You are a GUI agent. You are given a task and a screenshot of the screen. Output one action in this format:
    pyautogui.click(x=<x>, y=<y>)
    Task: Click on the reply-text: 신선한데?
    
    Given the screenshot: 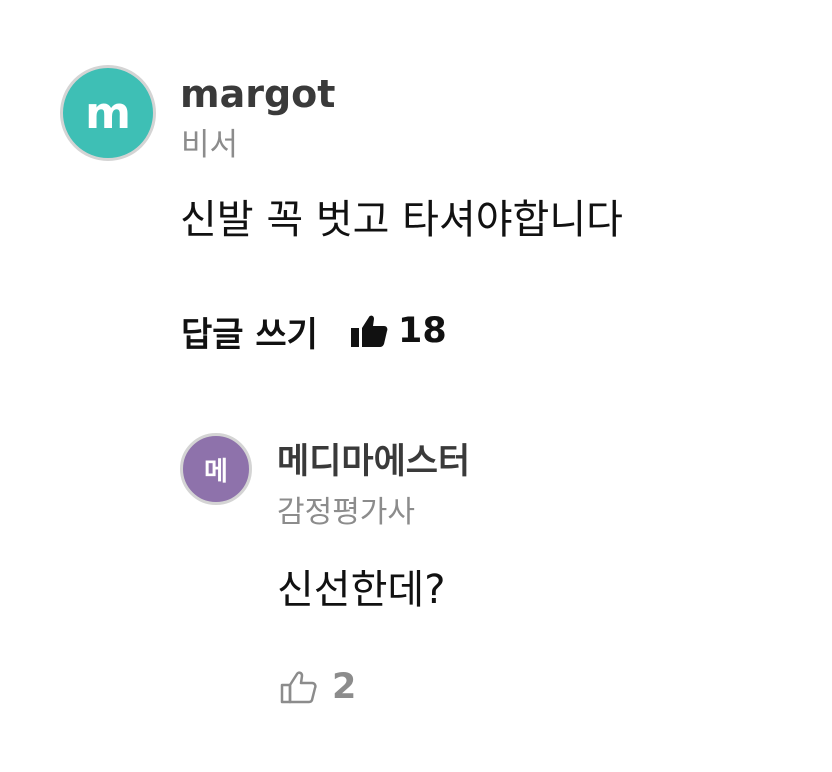 What is the action you would take?
    pyautogui.click(x=361, y=590)
    